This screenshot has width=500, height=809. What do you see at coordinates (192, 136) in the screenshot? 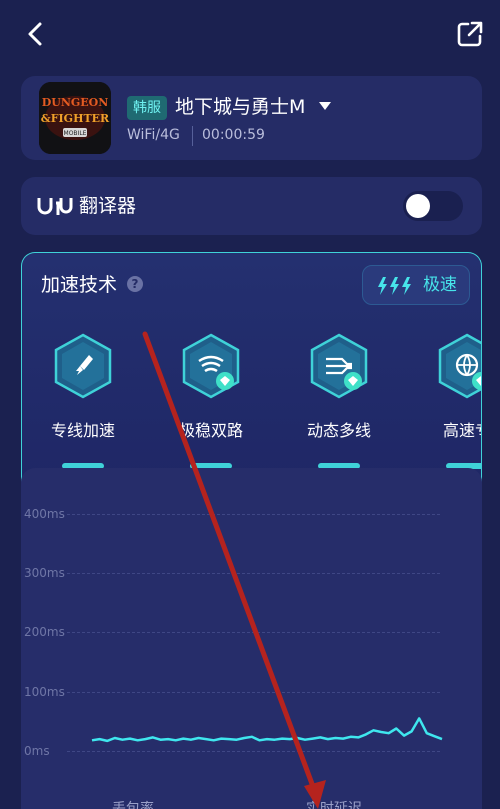
I see `divider` at bounding box center [192, 136].